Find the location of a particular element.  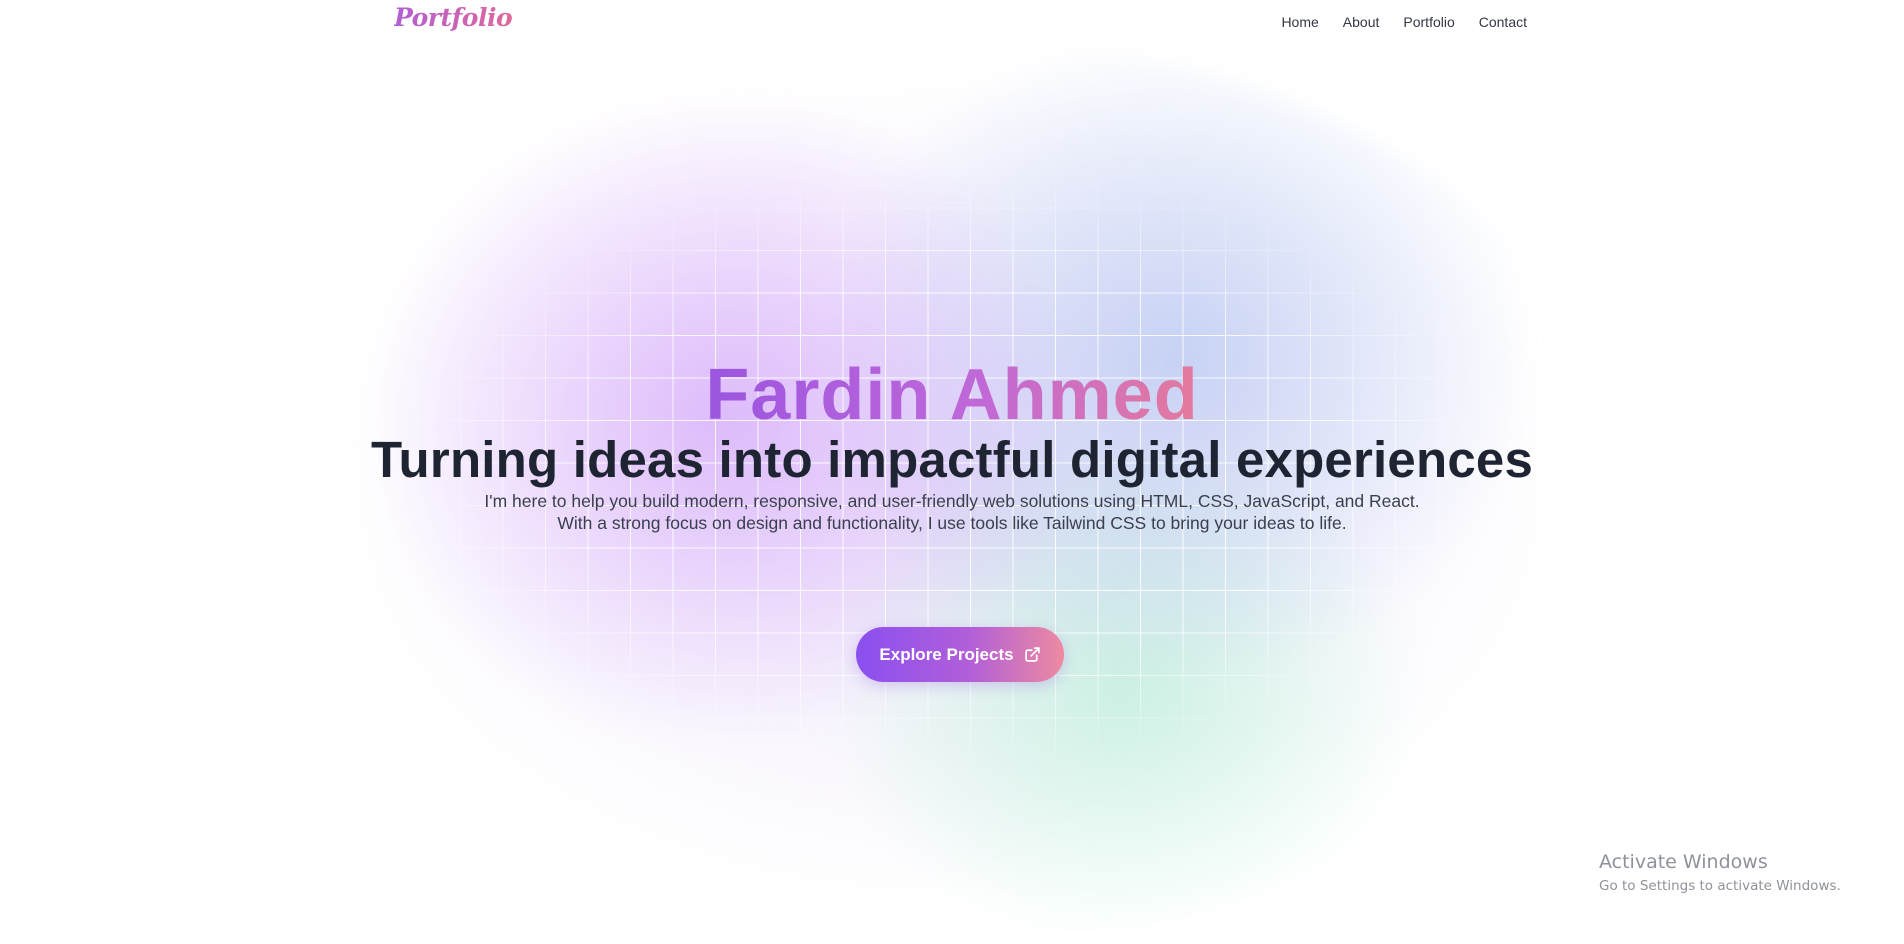

nav-link-portfolio: Portfolio is located at coordinates (1428, 22).